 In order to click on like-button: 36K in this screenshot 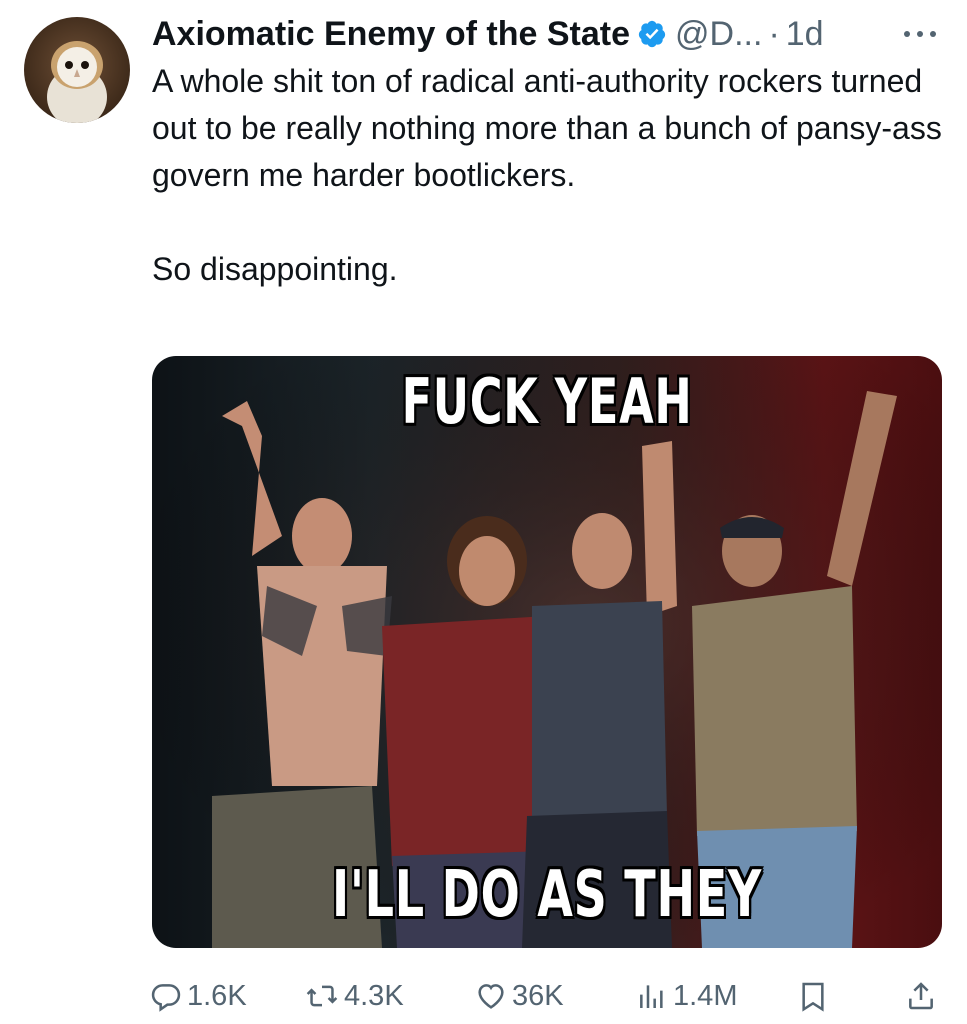, I will do `click(519, 996)`.